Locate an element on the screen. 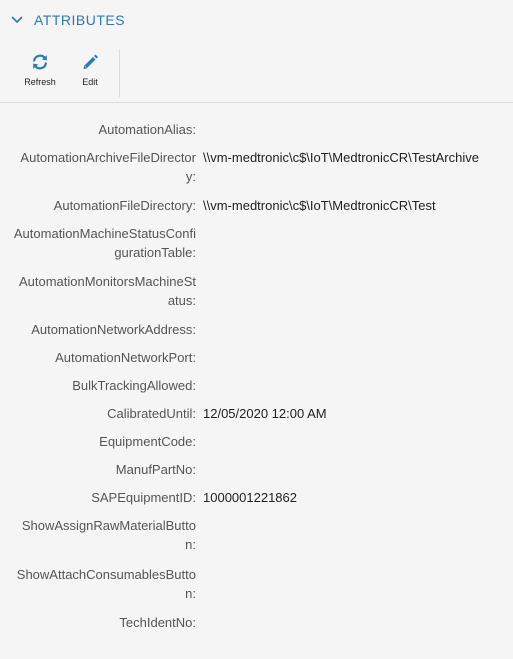 The height and width of the screenshot is (659, 513). attributes-section-header: ATTRIBUTES is located at coordinates (67, 20).